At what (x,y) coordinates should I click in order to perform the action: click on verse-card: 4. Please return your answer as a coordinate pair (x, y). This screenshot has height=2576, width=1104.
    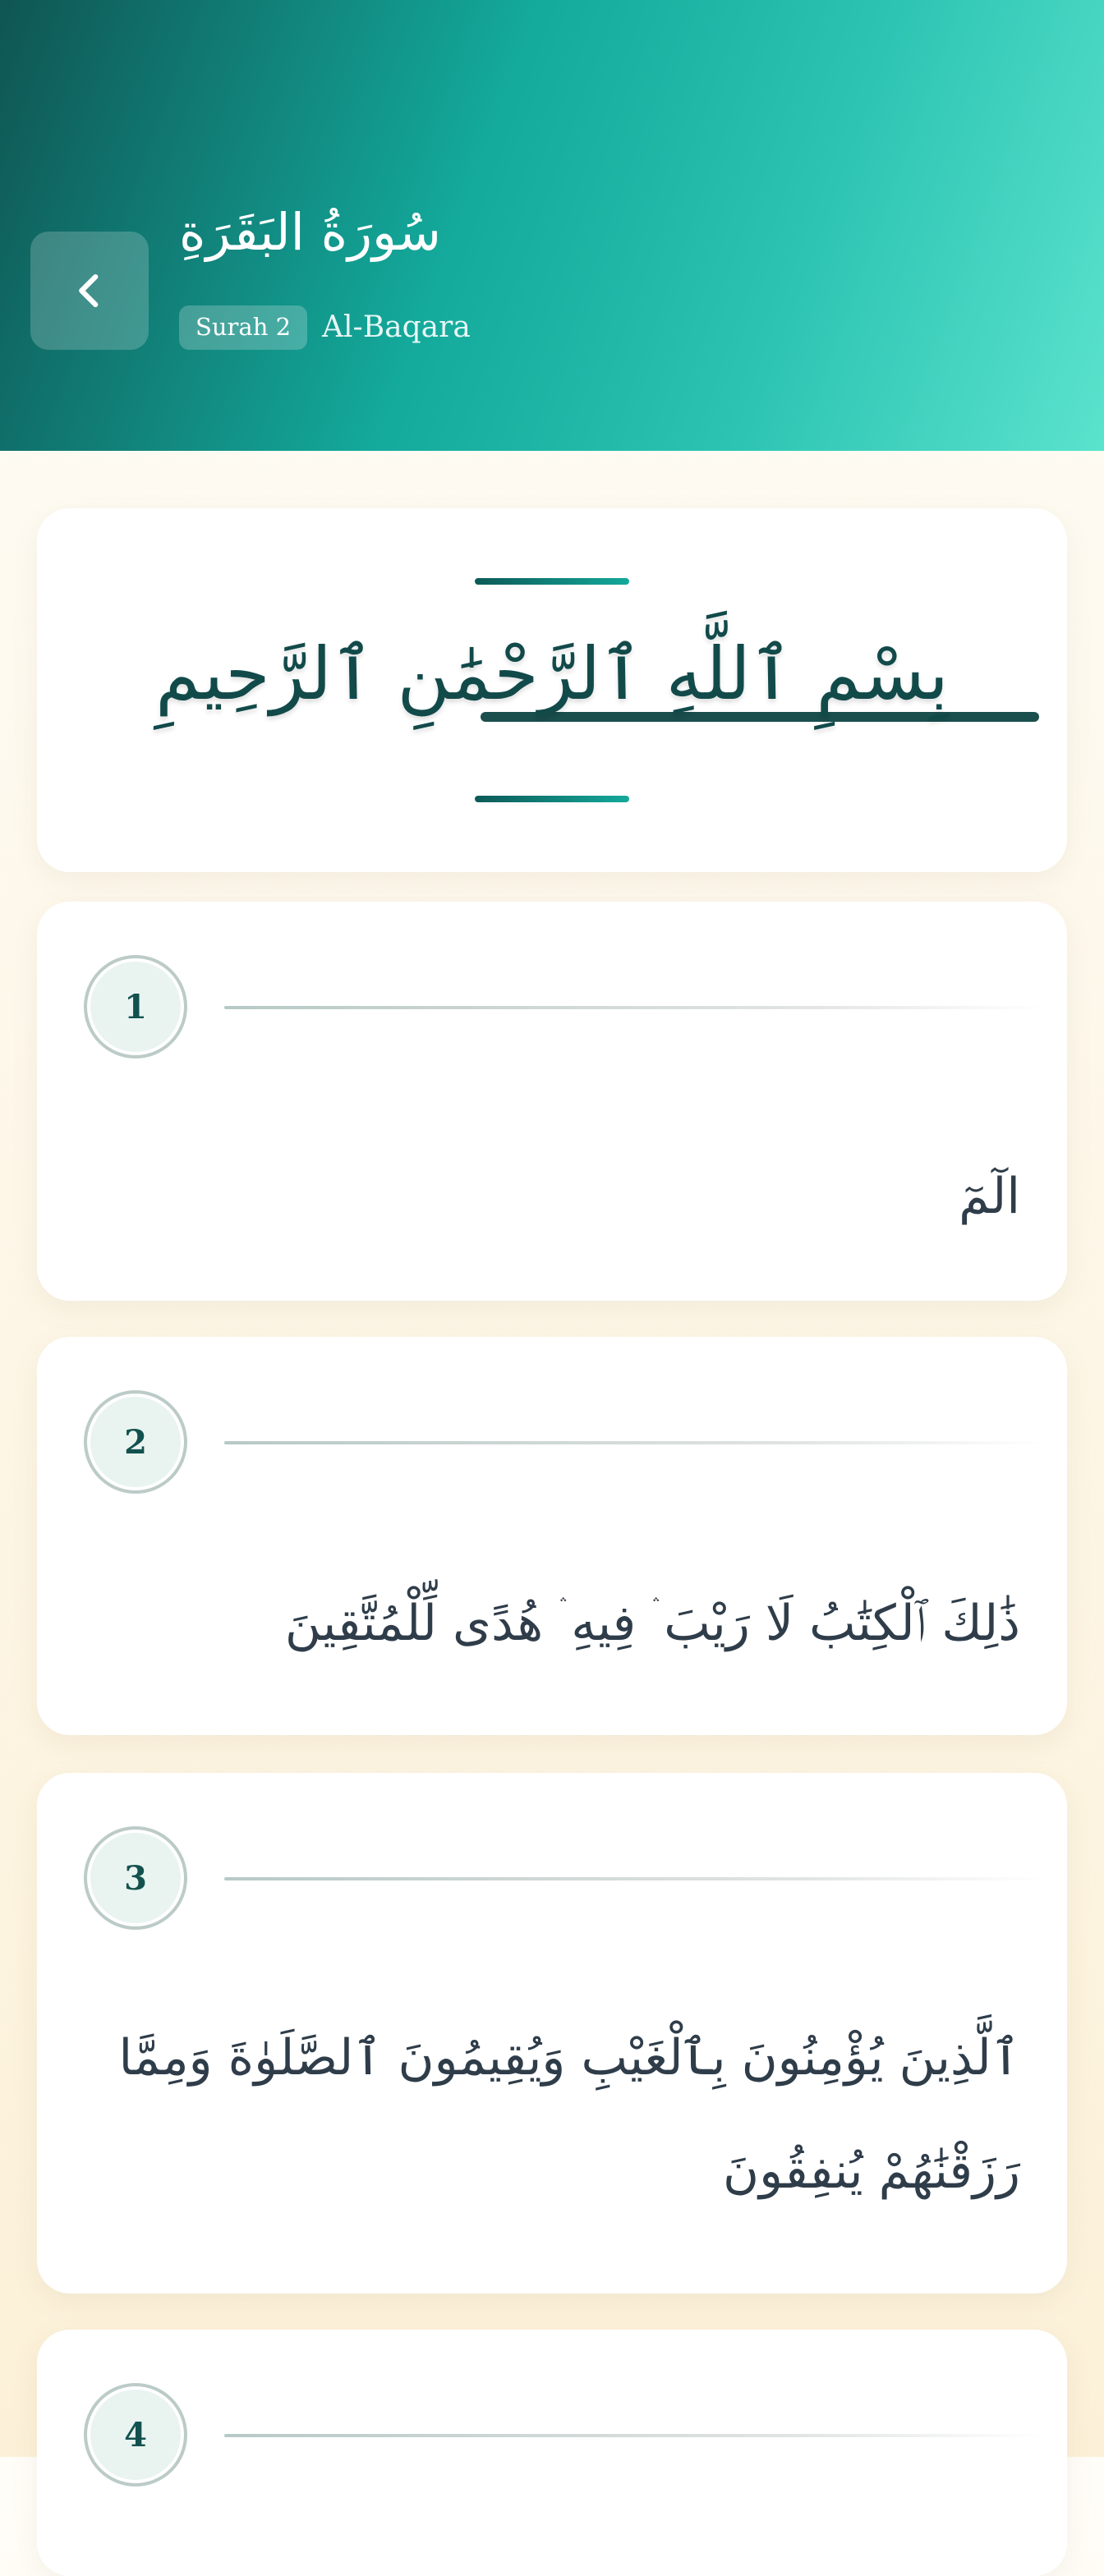
    Looking at the image, I should click on (552, 2453).